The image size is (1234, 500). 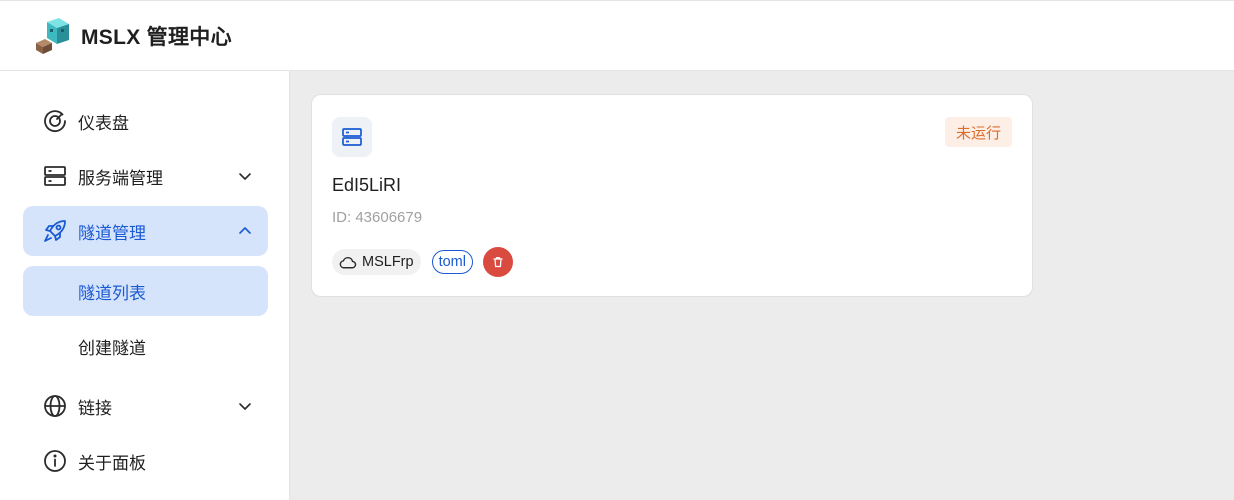 I want to click on tunnel-id: ID: 43606679, so click(x=377, y=217).